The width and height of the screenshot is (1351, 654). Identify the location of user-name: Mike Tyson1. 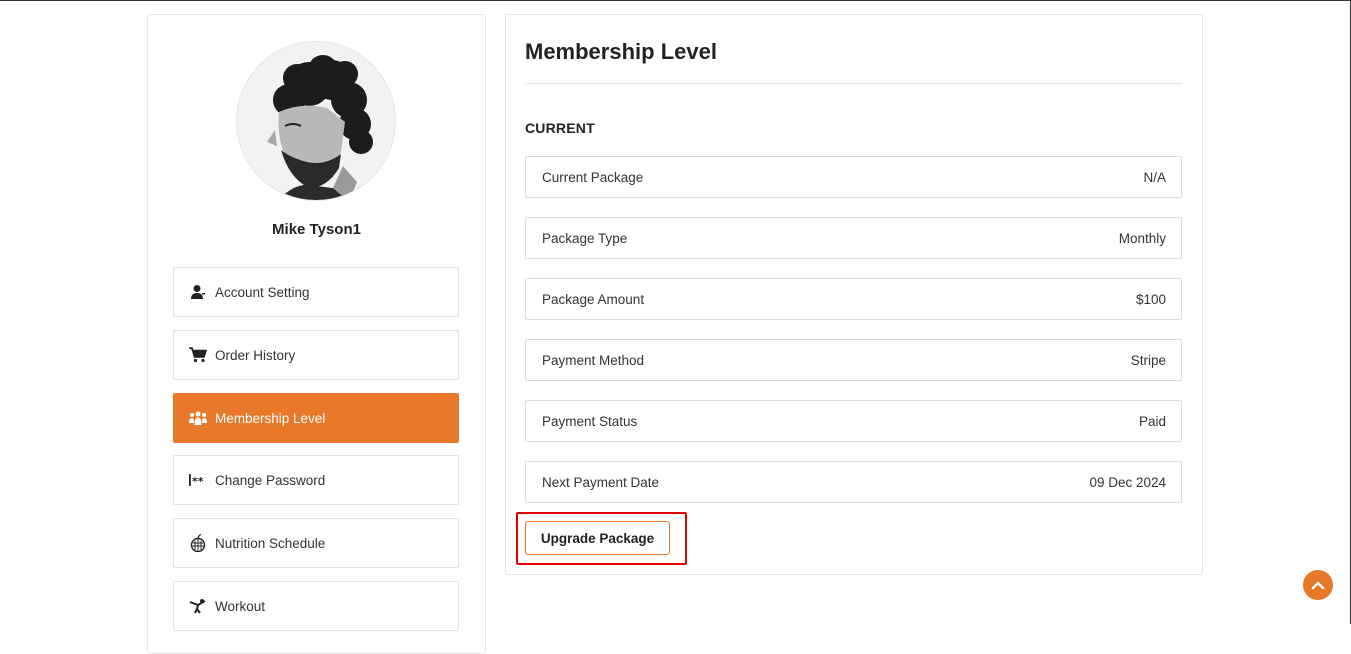
(316, 229).